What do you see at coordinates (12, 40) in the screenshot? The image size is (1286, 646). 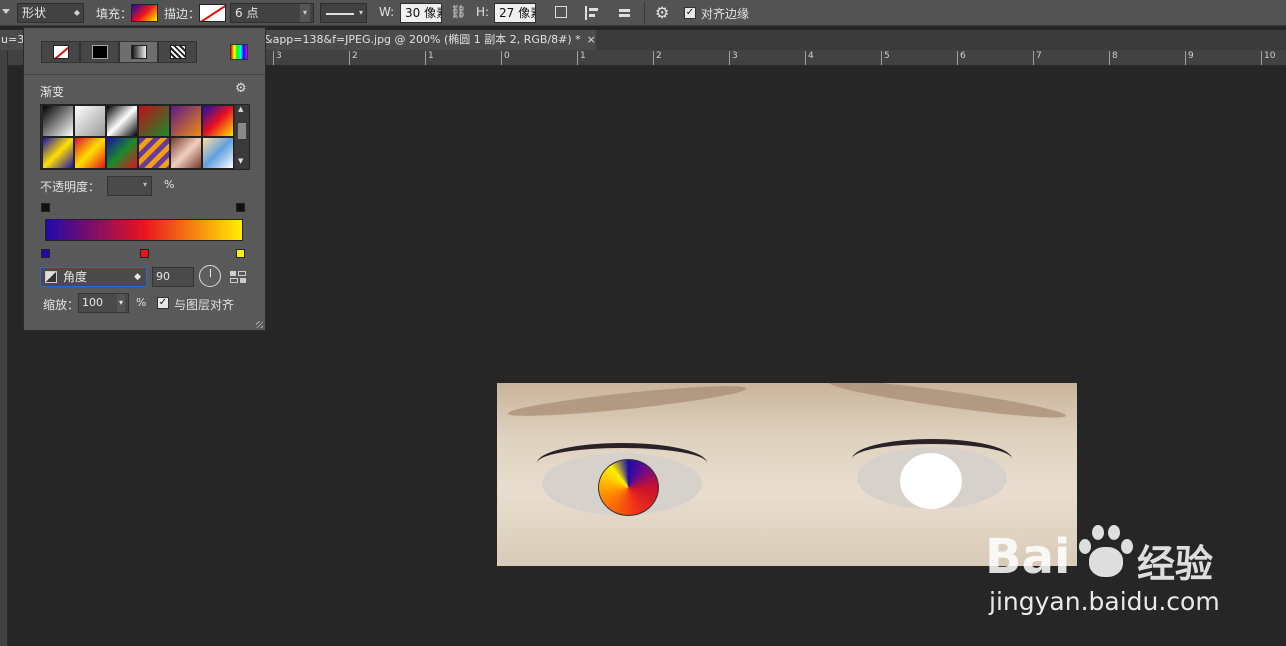 I see `previous-document-tab: u=3` at bounding box center [12, 40].